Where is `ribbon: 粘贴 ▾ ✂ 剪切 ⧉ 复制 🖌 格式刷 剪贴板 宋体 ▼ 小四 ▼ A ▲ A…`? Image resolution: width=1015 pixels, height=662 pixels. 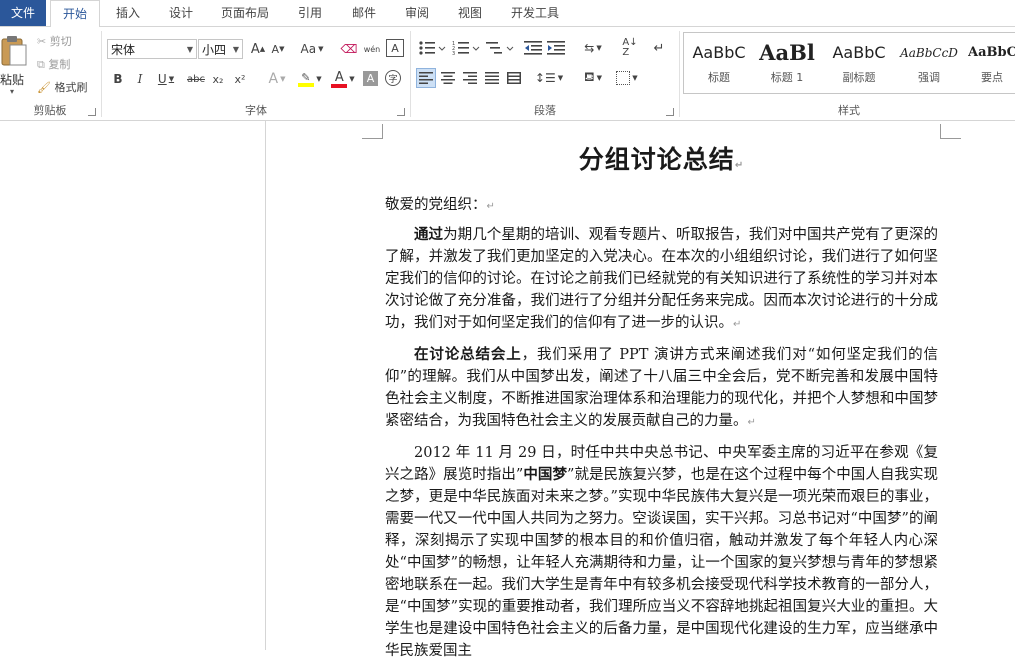 ribbon: 粘贴 ▾ ✂ 剪切 ⧉ 复制 🖌 格式刷 剪贴板 宋体 ▼ 小四 ▼ A ▲ A… is located at coordinates (507, 74).